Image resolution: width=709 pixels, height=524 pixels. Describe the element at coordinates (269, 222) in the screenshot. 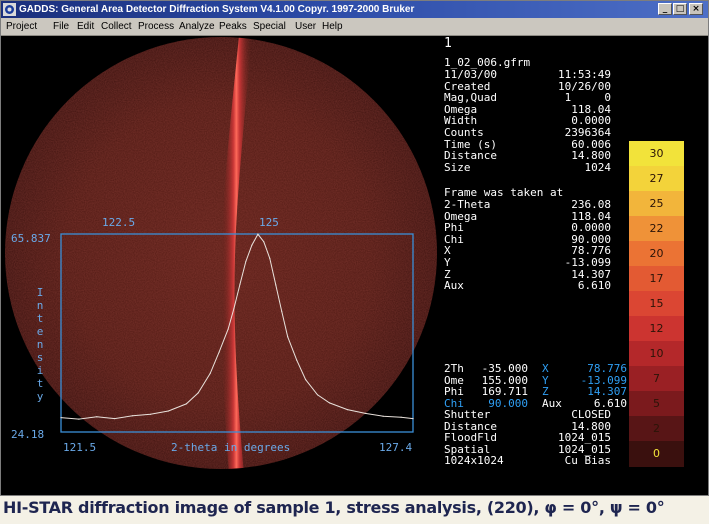

I see `top-tick-label: 125` at that location.